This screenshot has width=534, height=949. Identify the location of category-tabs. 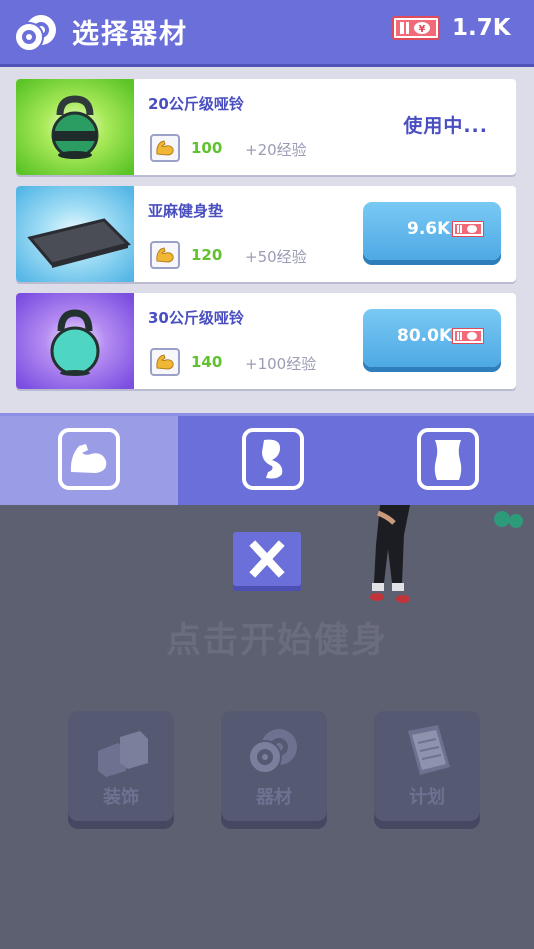
(267, 460).